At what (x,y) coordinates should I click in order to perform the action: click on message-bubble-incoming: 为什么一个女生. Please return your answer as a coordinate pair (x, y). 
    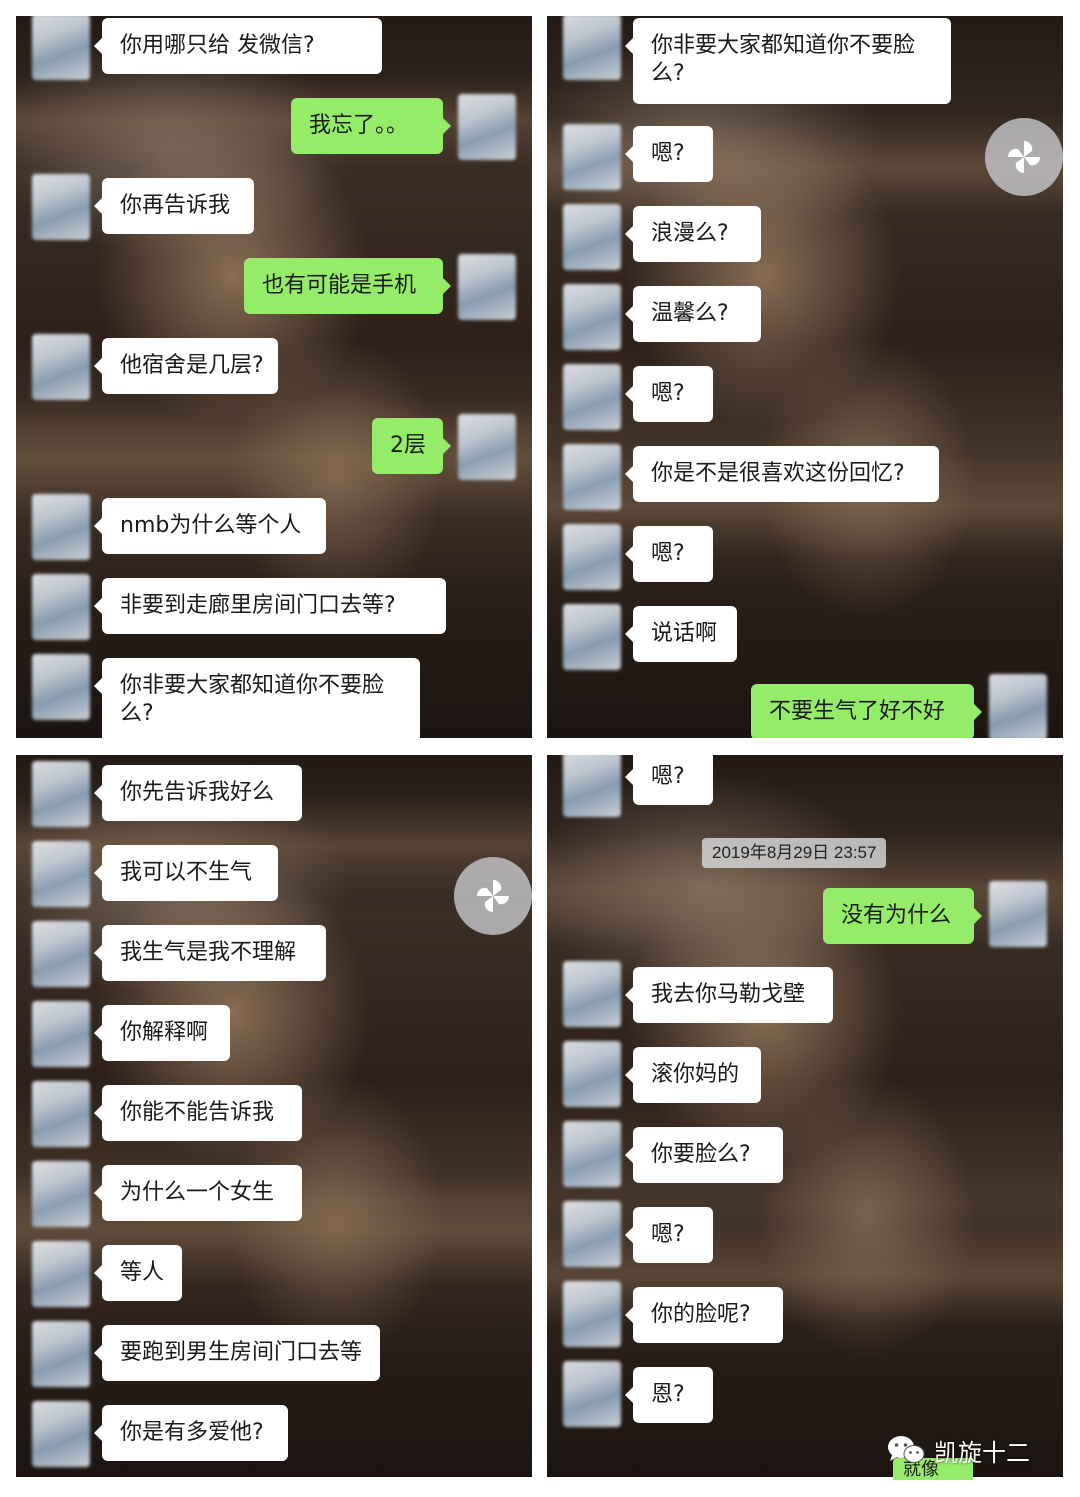
    Looking at the image, I should click on (198, 1193).